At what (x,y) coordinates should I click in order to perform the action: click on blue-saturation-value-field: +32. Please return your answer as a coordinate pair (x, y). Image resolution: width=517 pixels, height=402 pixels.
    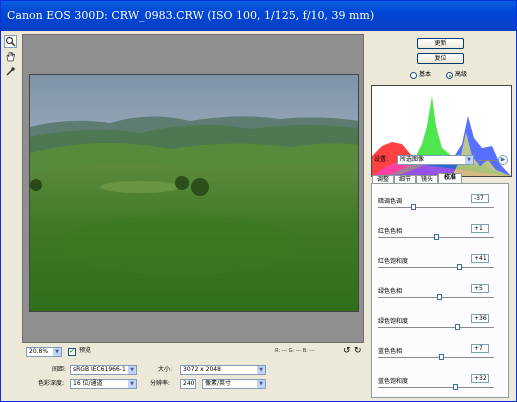
    Looking at the image, I should click on (480, 378).